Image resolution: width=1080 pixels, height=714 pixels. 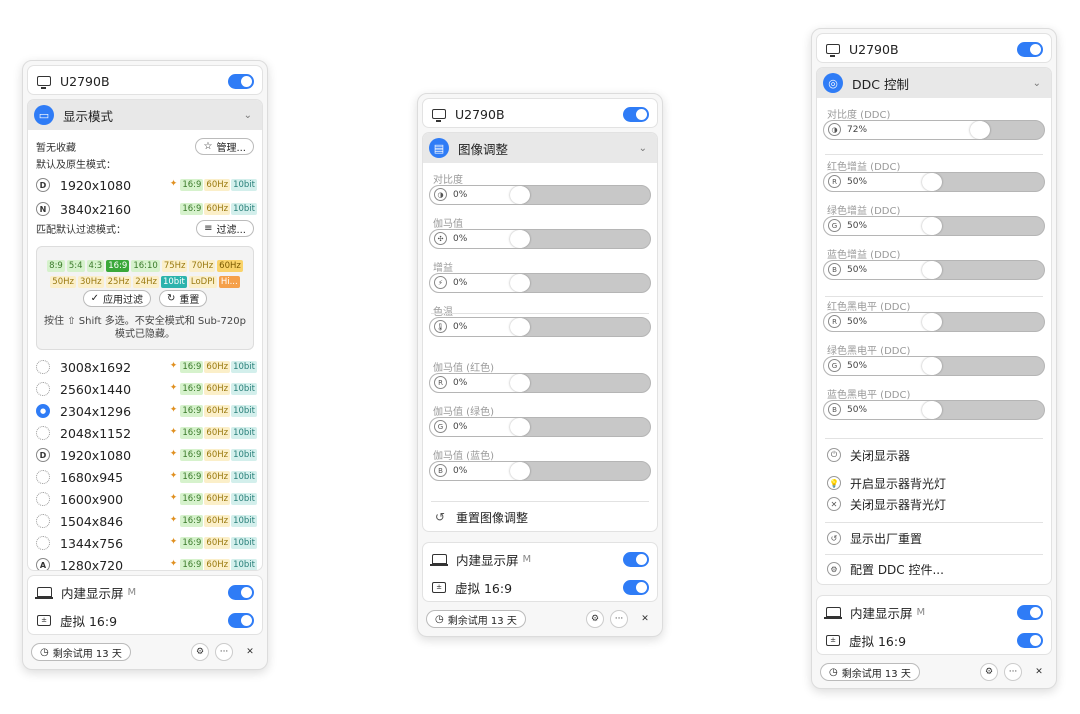 What do you see at coordinates (202, 282) in the screenshot?
I see `filter-chip: LoDPI` at bounding box center [202, 282].